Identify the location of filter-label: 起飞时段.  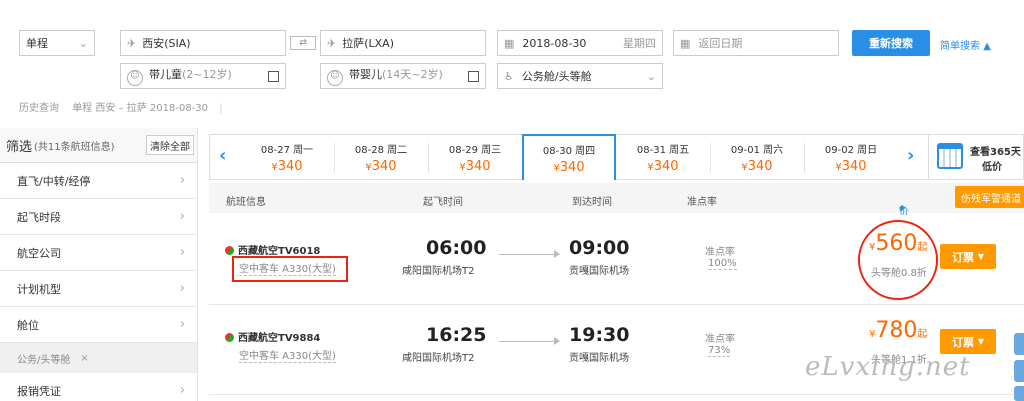
(39, 217).